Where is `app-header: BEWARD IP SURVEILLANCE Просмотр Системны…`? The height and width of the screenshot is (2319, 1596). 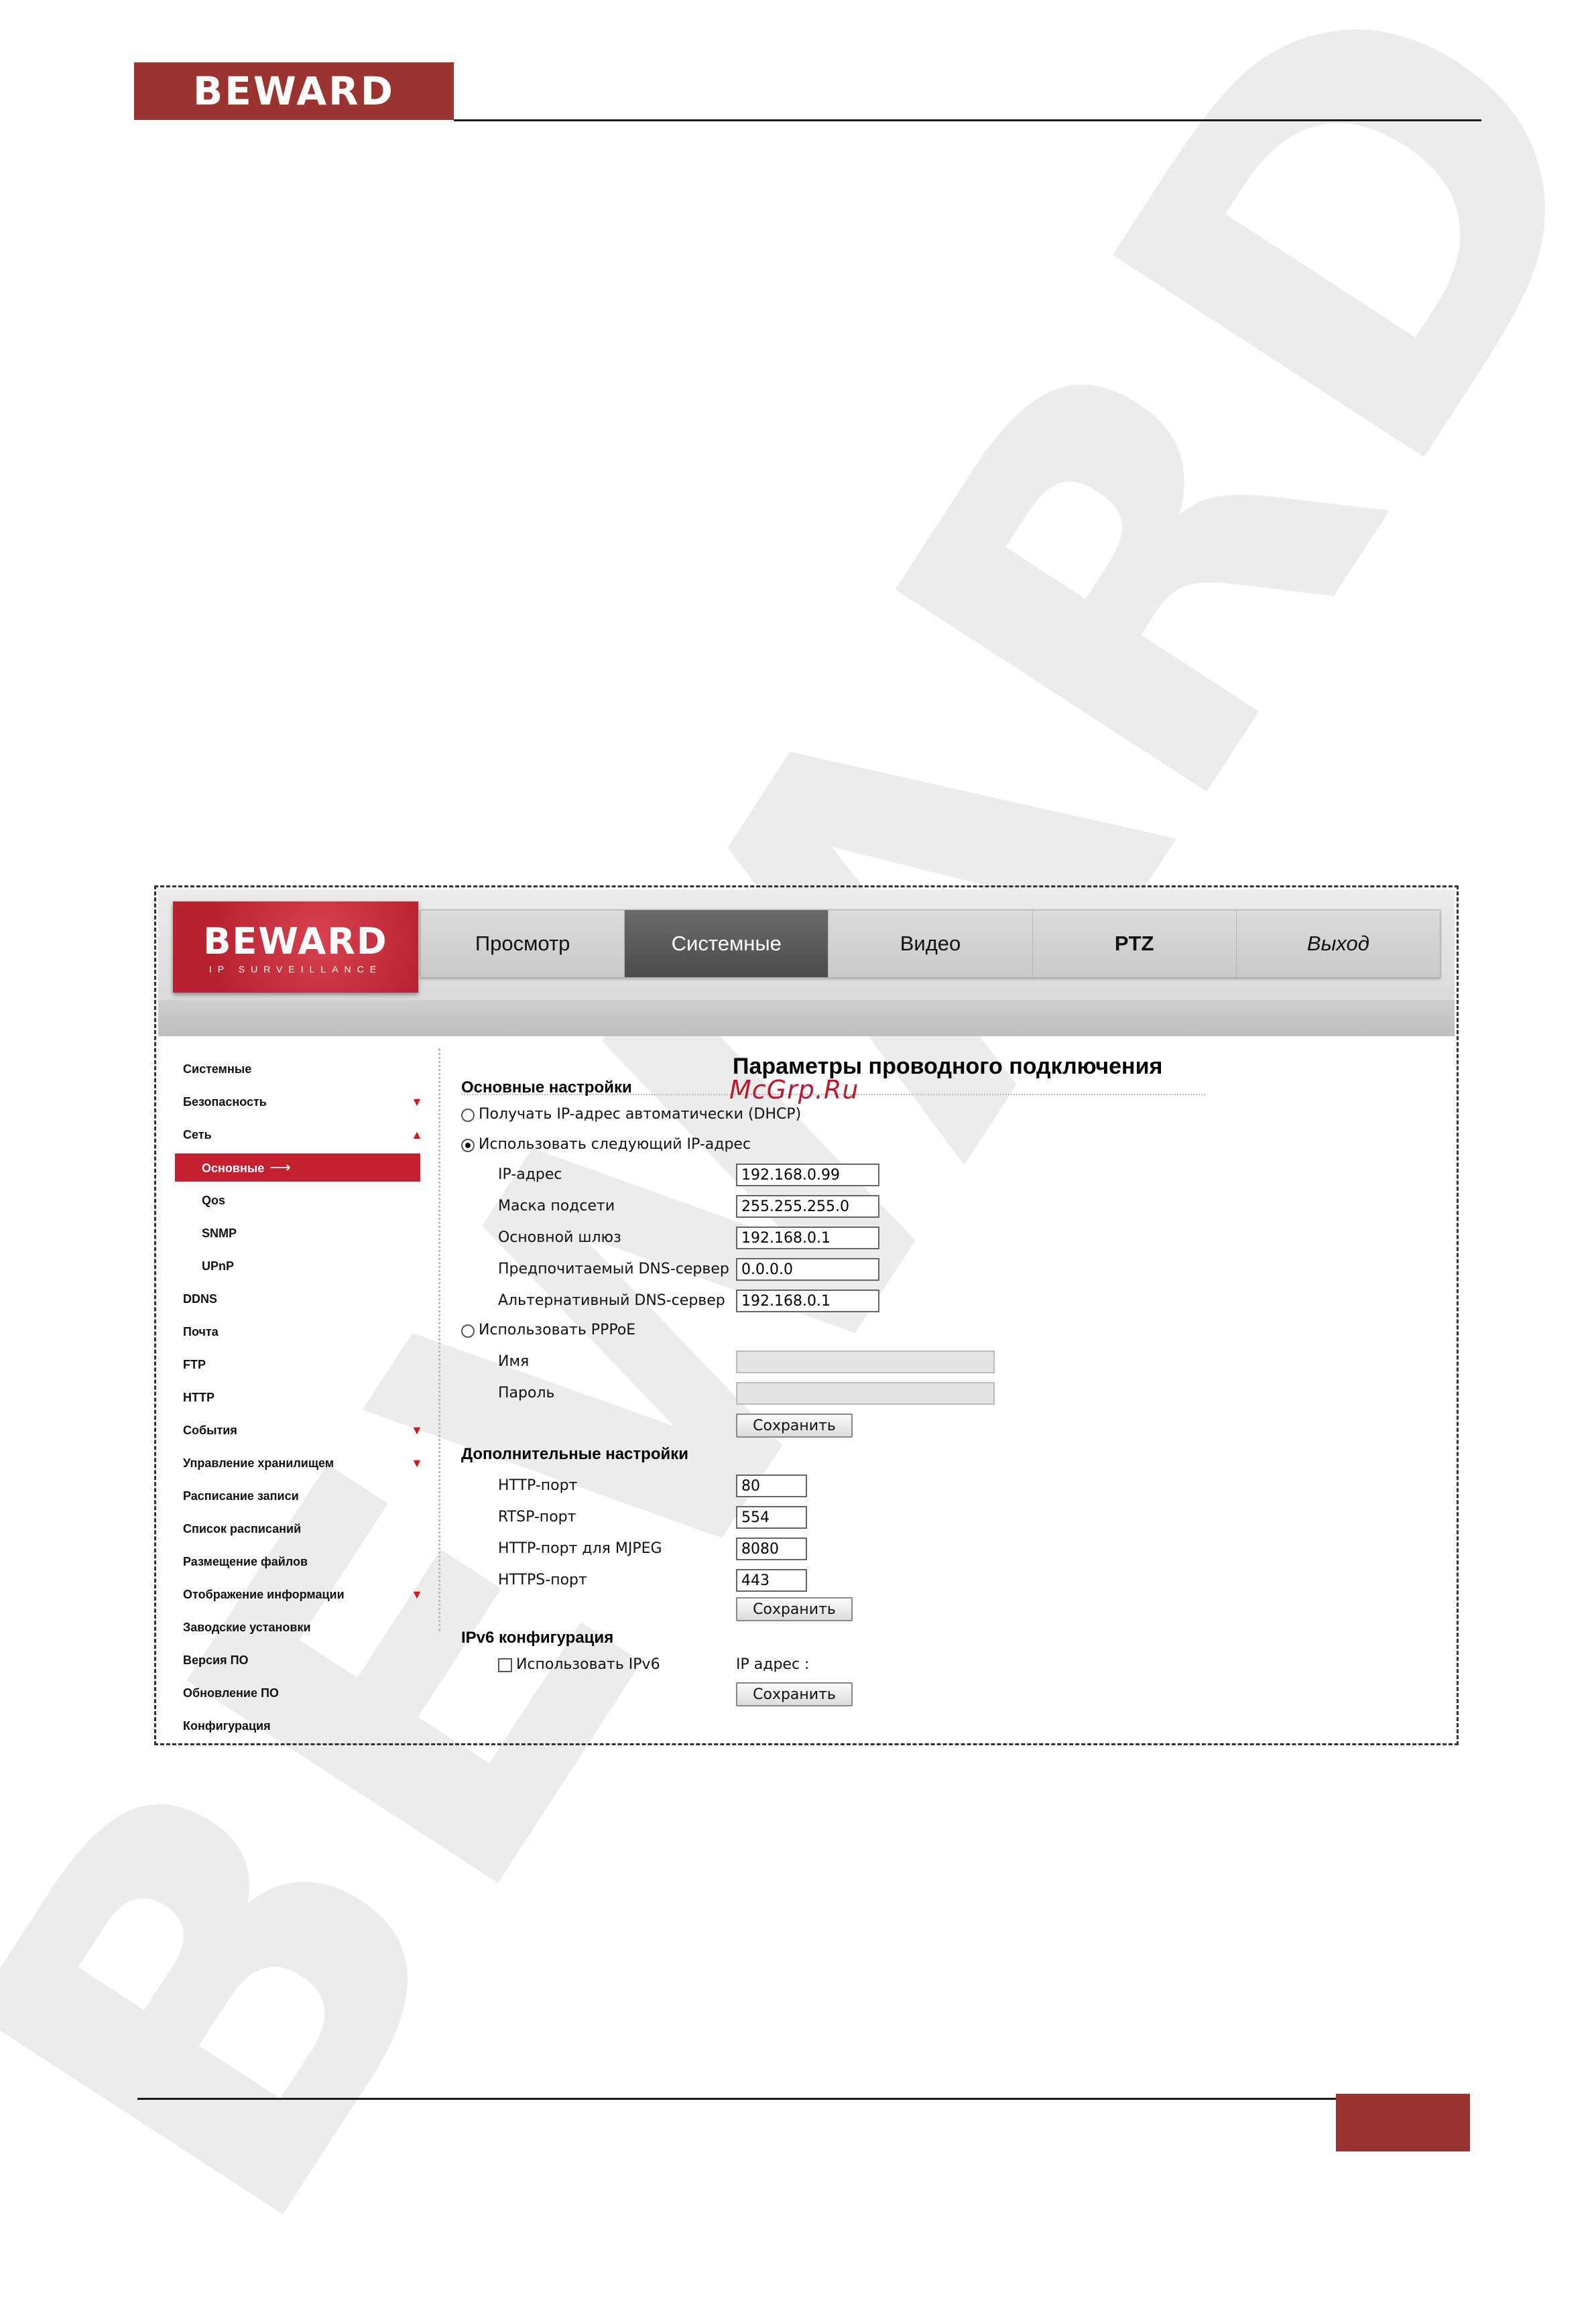
app-header: BEWARD IP SURVEILLANCE Просмотр Системны… is located at coordinates (806, 962).